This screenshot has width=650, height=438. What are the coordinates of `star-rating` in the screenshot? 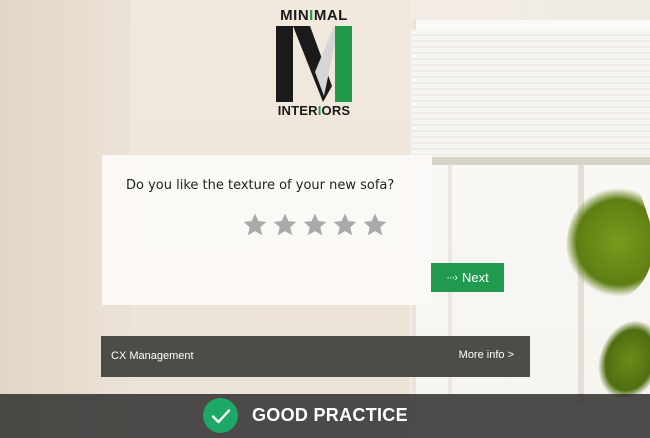 It's located at (315, 225).